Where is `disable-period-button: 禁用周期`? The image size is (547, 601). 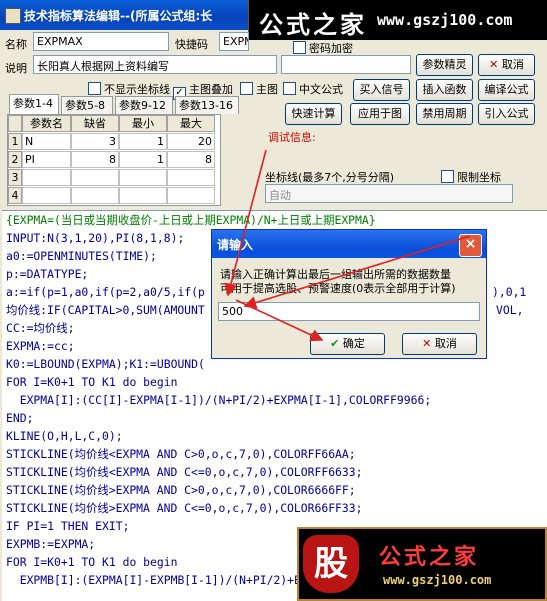 disable-period-button: 禁用周期 is located at coordinates (444, 114).